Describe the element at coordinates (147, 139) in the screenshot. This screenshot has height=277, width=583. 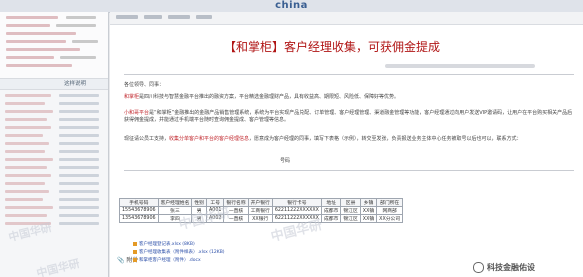
I see `paragraph-3-prefix: 现征请公员工支持，` at that location.